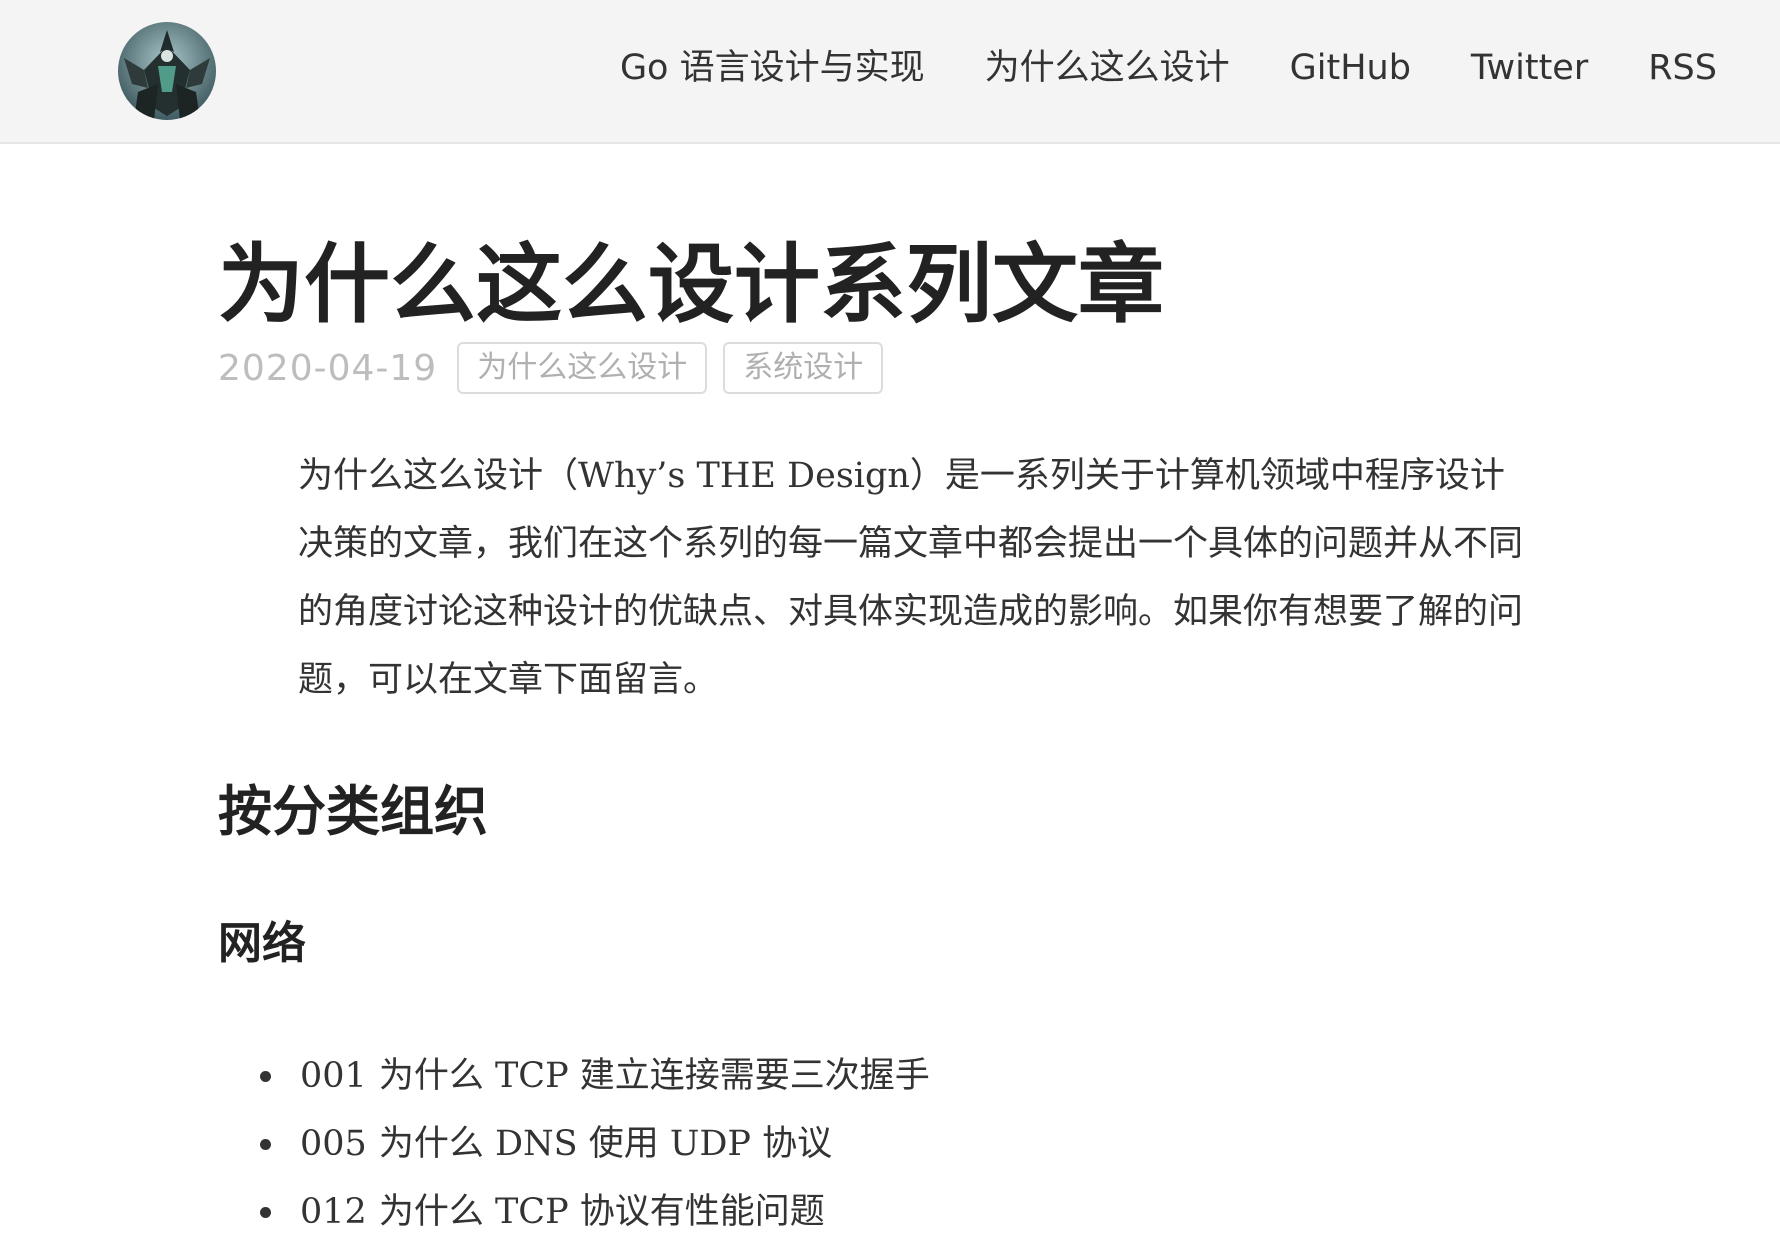 The width and height of the screenshot is (1780, 1250). What do you see at coordinates (262, 943) in the screenshot?
I see `category-heading-network: 网络` at bounding box center [262, 943].